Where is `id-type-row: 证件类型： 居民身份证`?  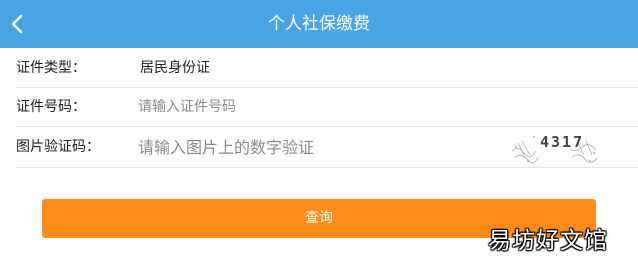 id-type-row: 证件类型： 居民身份证 is located at coordinates (327, 68).